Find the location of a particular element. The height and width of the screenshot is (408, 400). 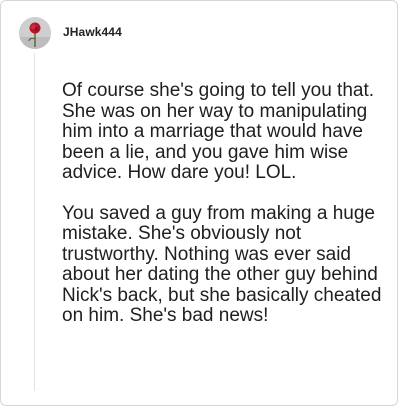

thread-line is located at coordinates (34, 222).